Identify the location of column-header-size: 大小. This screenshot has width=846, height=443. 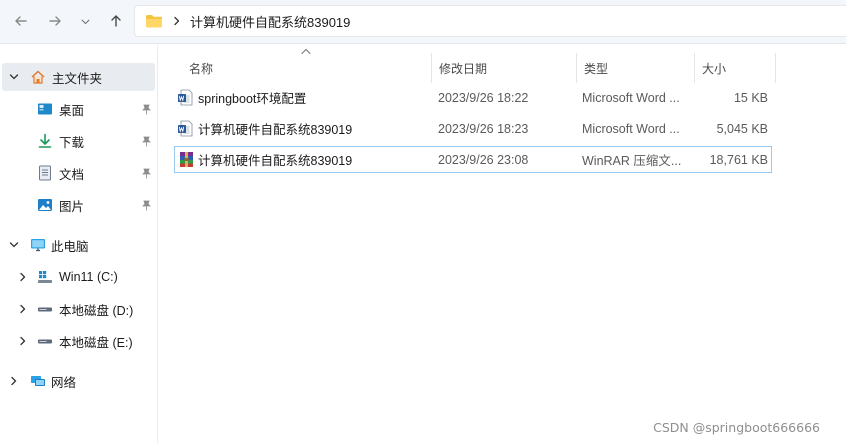
(735, 68).